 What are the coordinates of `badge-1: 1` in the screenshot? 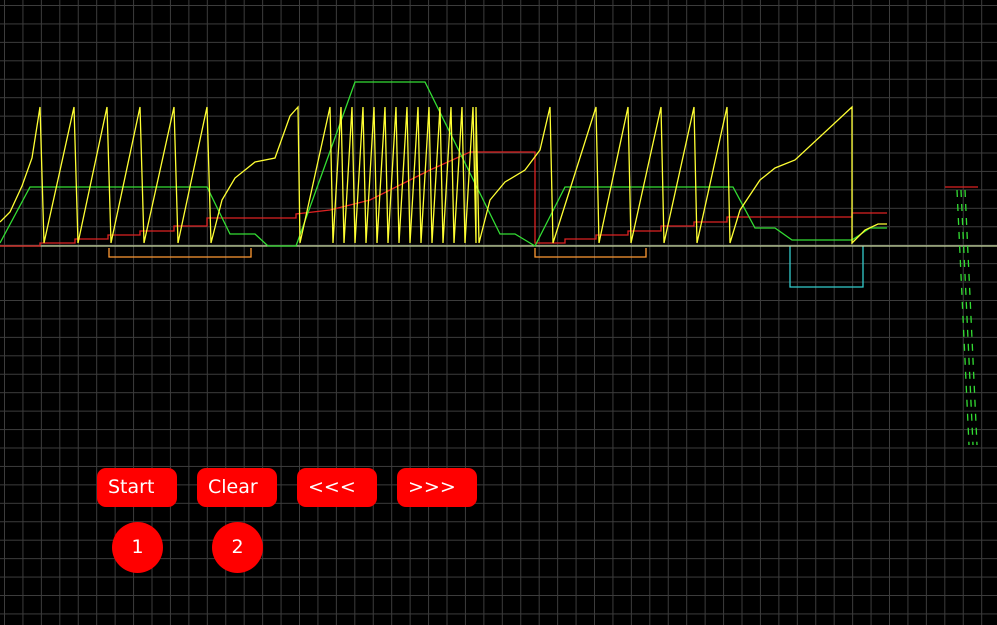 It's located at (137, 547).